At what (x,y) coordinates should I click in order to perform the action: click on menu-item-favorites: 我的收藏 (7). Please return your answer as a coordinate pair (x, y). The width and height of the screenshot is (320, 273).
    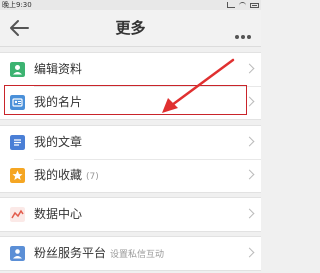
    Looking at the image, I should click on (130, 175).